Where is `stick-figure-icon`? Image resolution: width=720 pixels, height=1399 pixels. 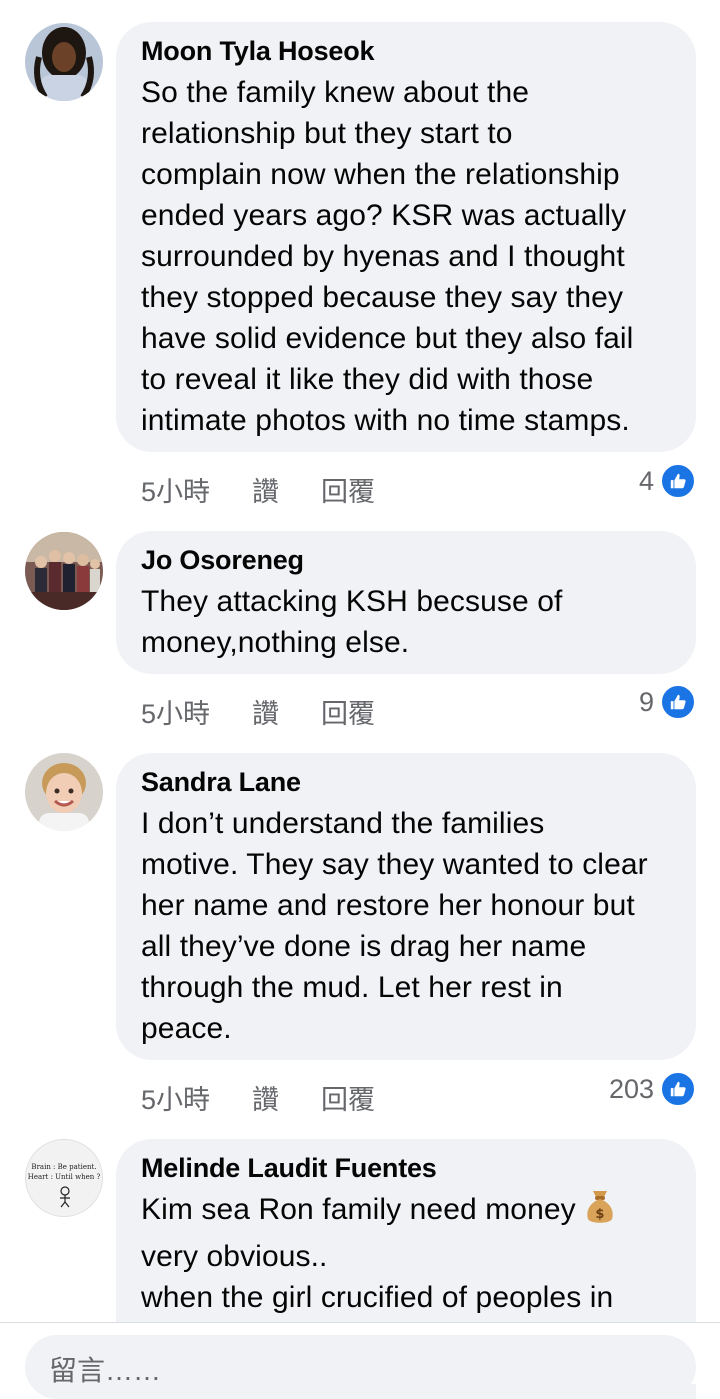 stick-figure-icon is located at coordinates (65, 1197).